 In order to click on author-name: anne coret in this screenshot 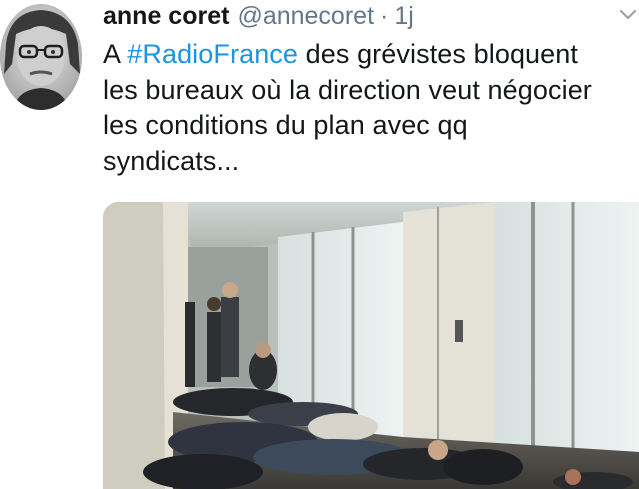, I will do `click(166, 16)`.